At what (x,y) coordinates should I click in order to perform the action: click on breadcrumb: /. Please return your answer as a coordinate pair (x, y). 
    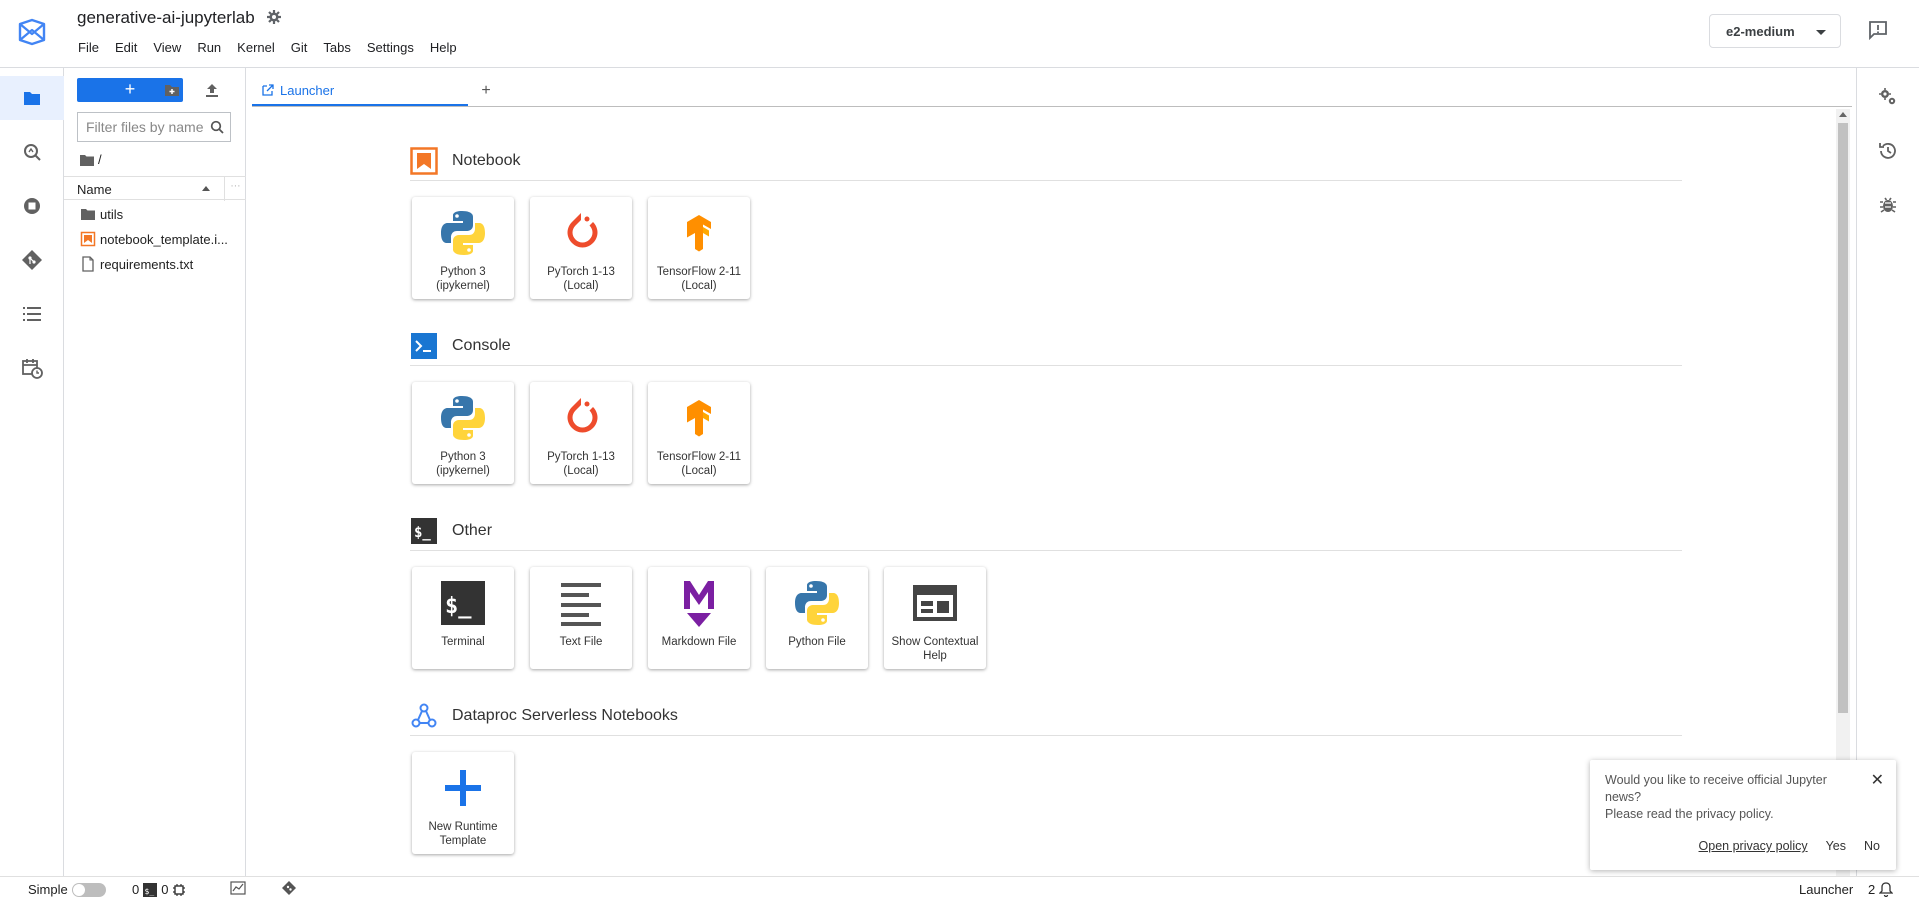
    Looking at the image, I should click on (91, 159).